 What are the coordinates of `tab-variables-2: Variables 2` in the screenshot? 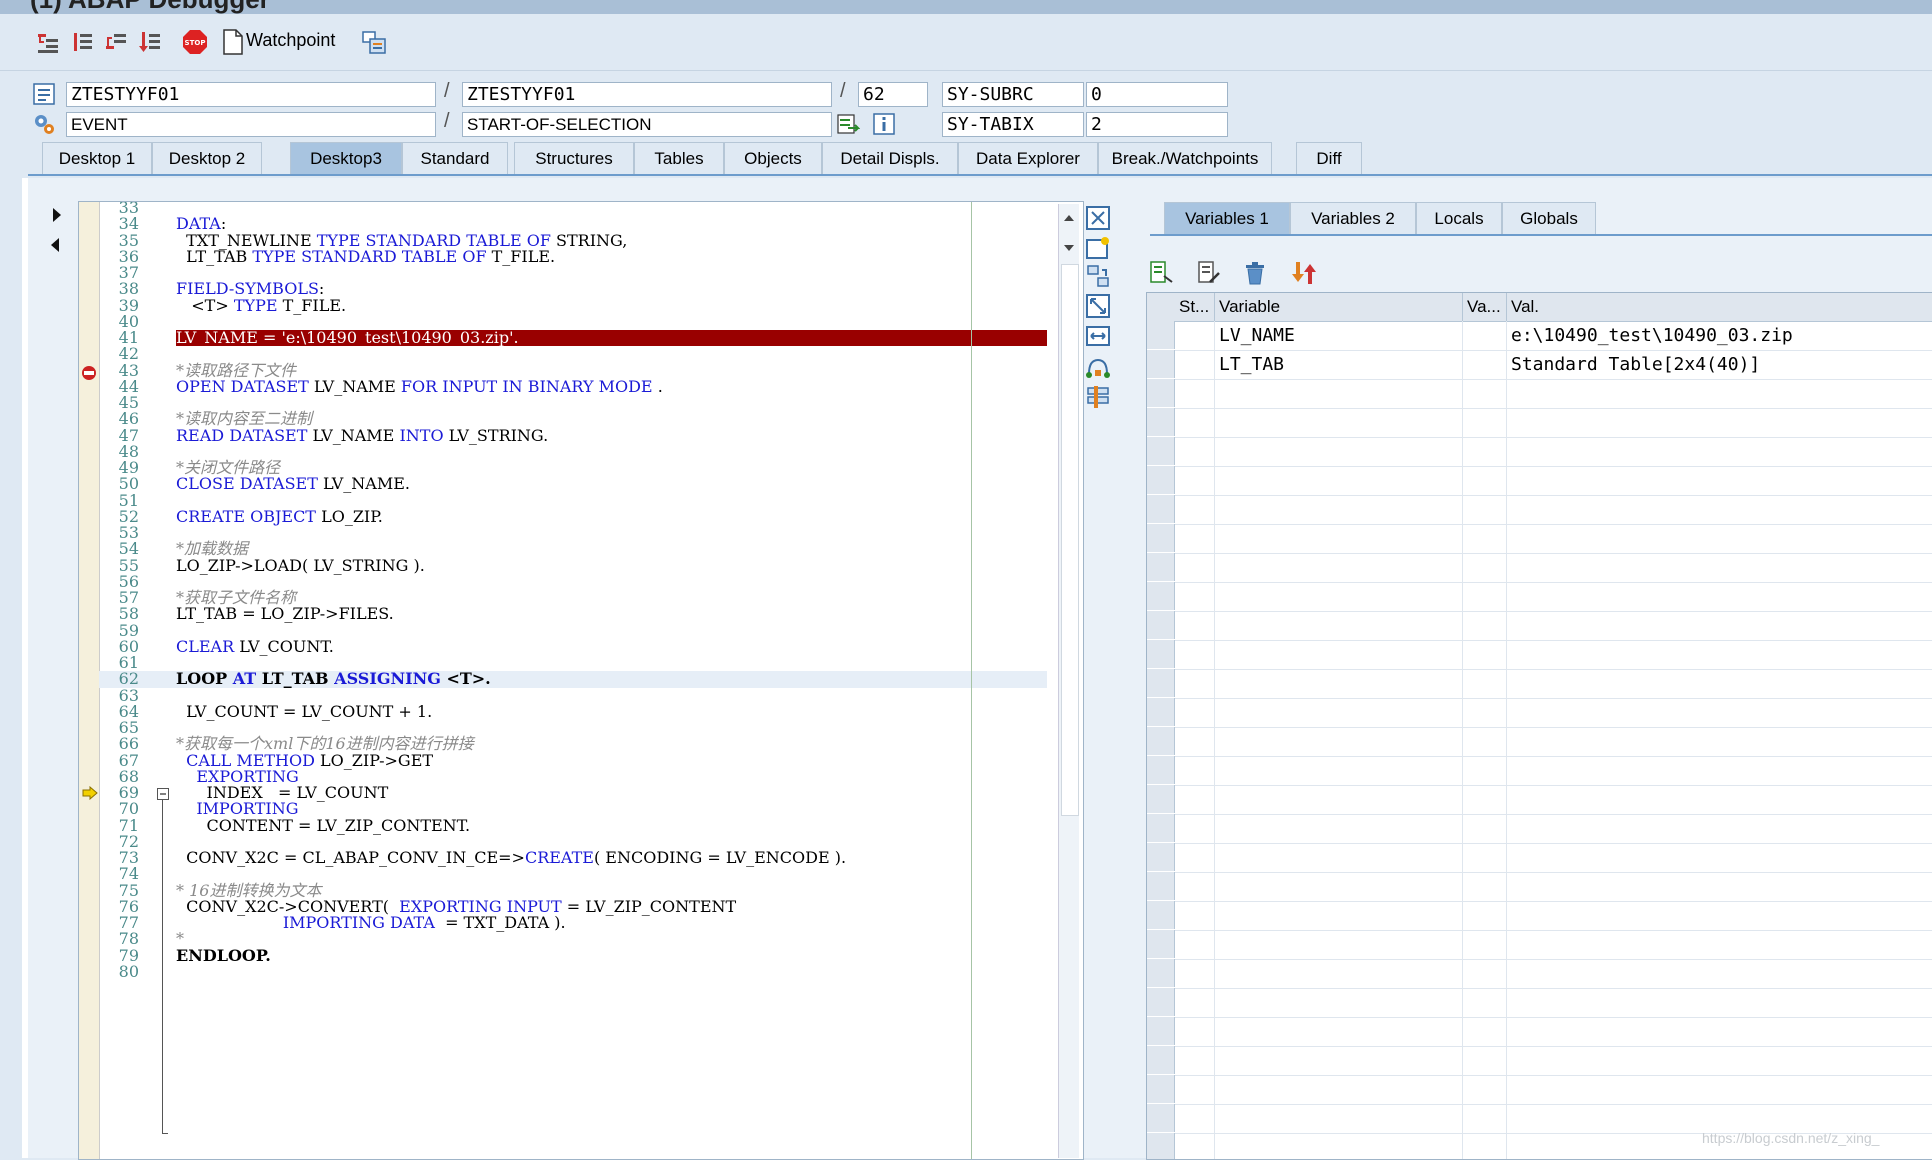 It's located at (1353, 218).